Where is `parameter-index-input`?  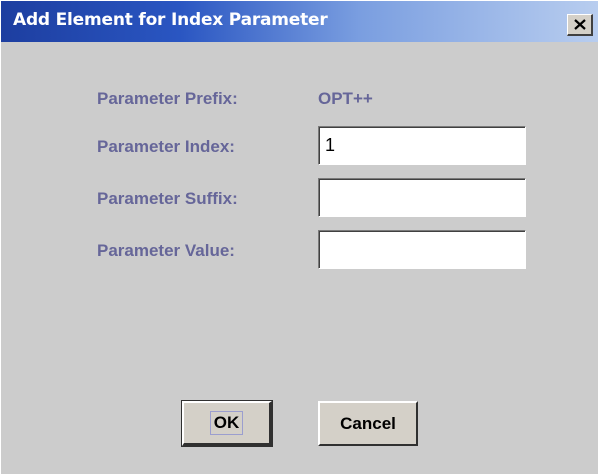
parameter-index-input is located at coordinates (422, 145).